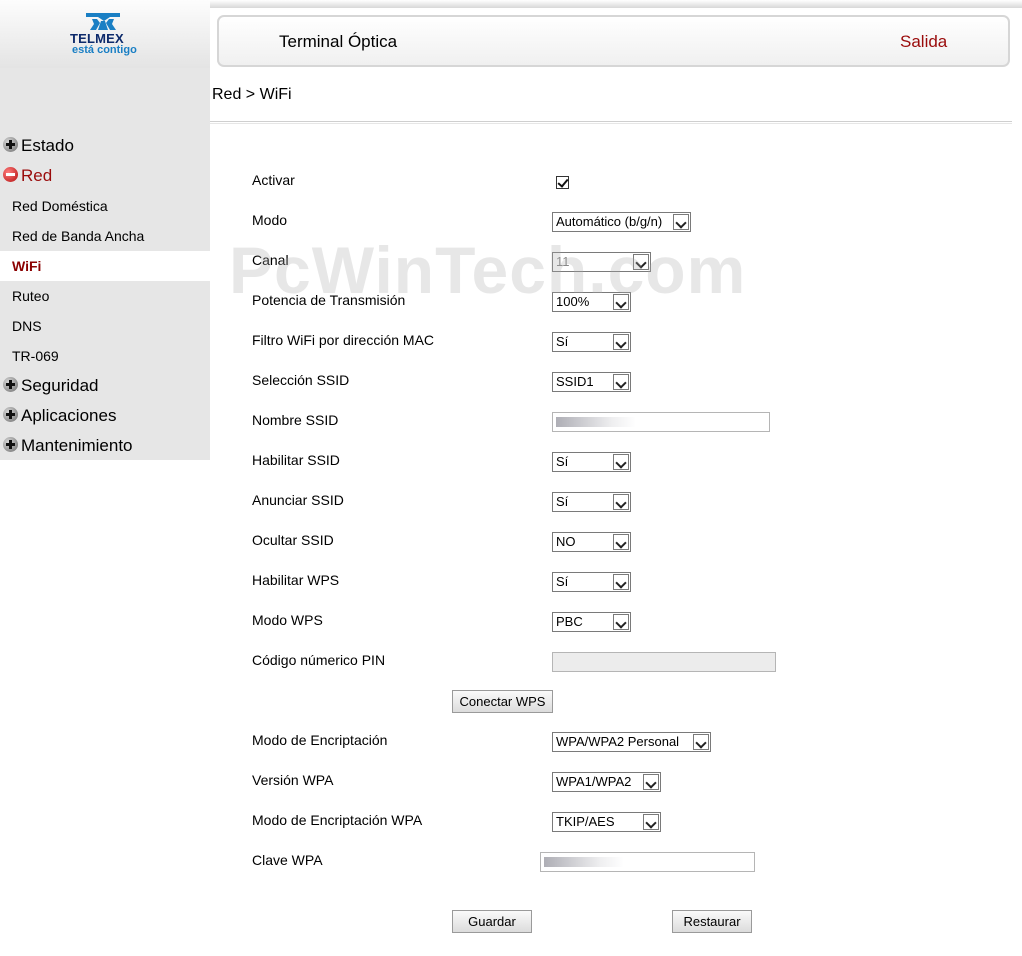 The image size is (1022, 956). I want to click on encriptacion-wpa-label: Modo de Encriptación WPA, so click(337, 820).